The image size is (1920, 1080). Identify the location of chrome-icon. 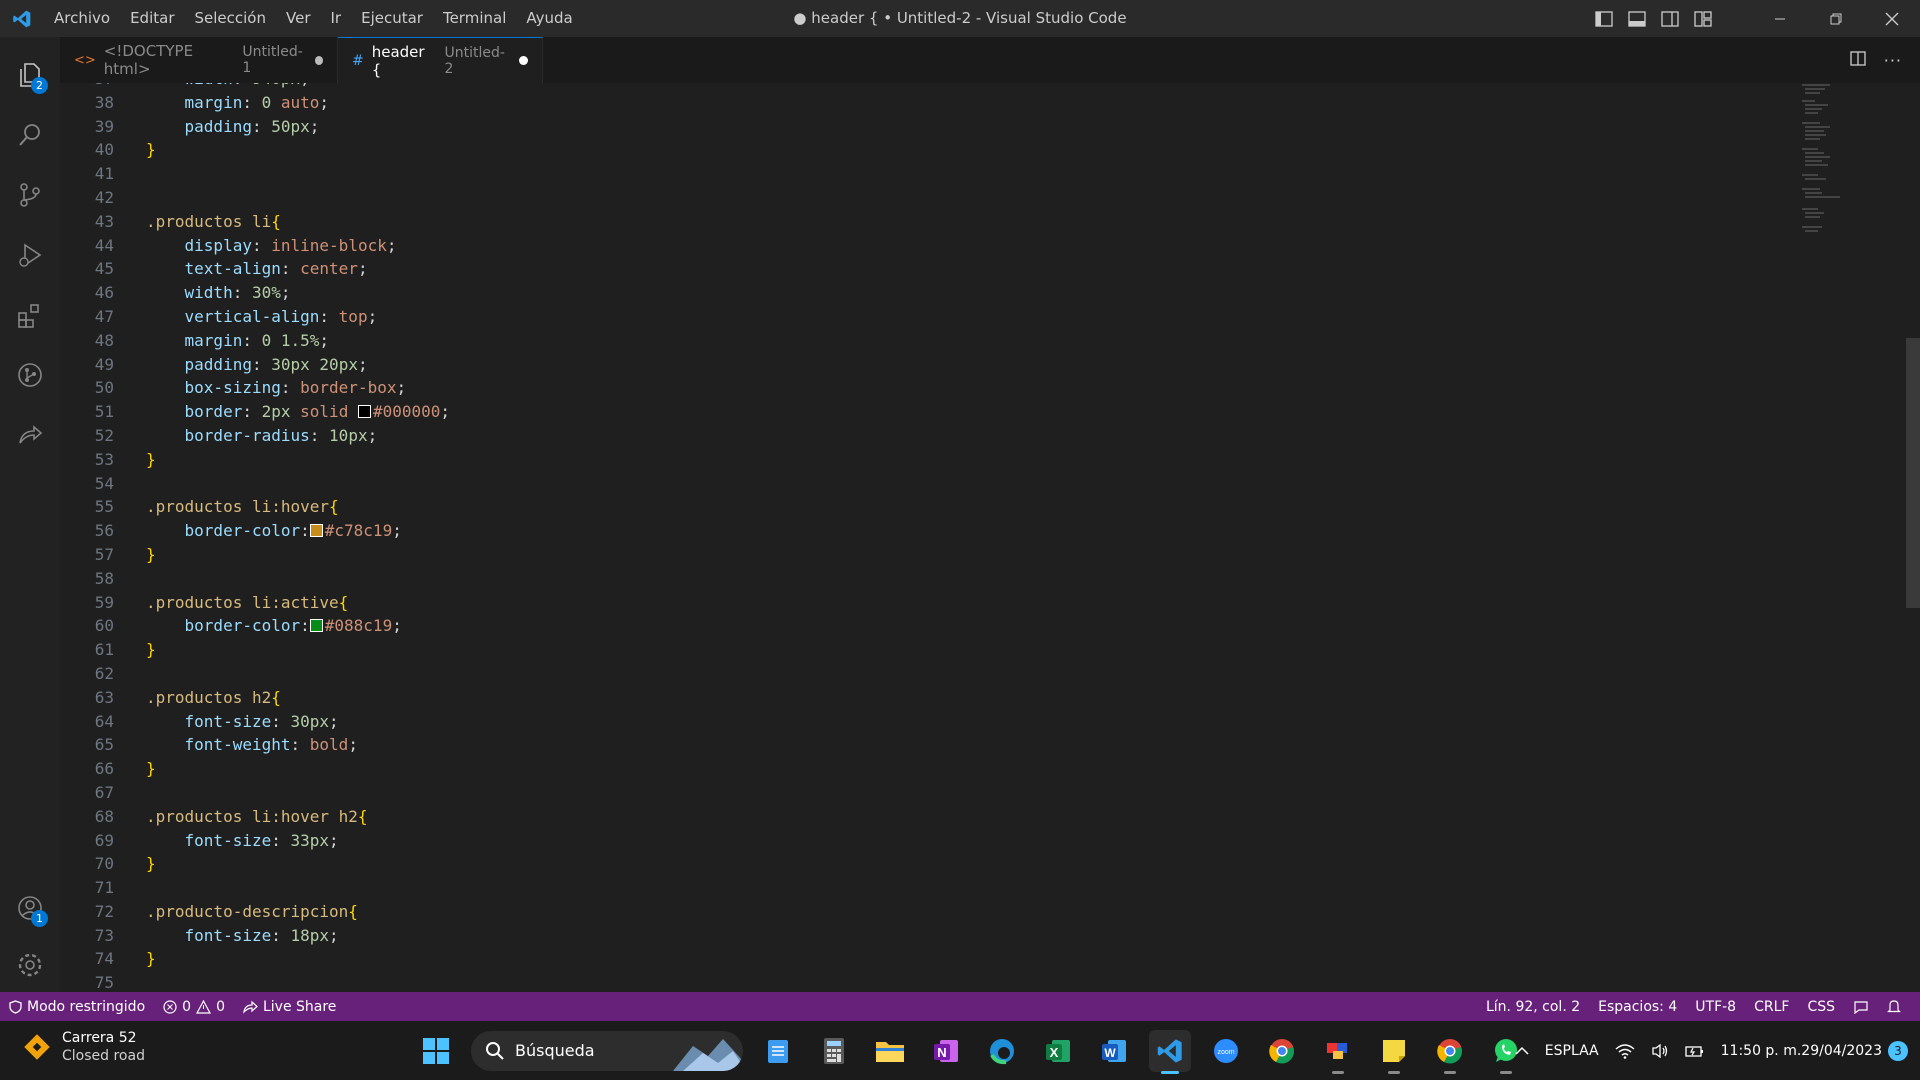
(1282, 1051).